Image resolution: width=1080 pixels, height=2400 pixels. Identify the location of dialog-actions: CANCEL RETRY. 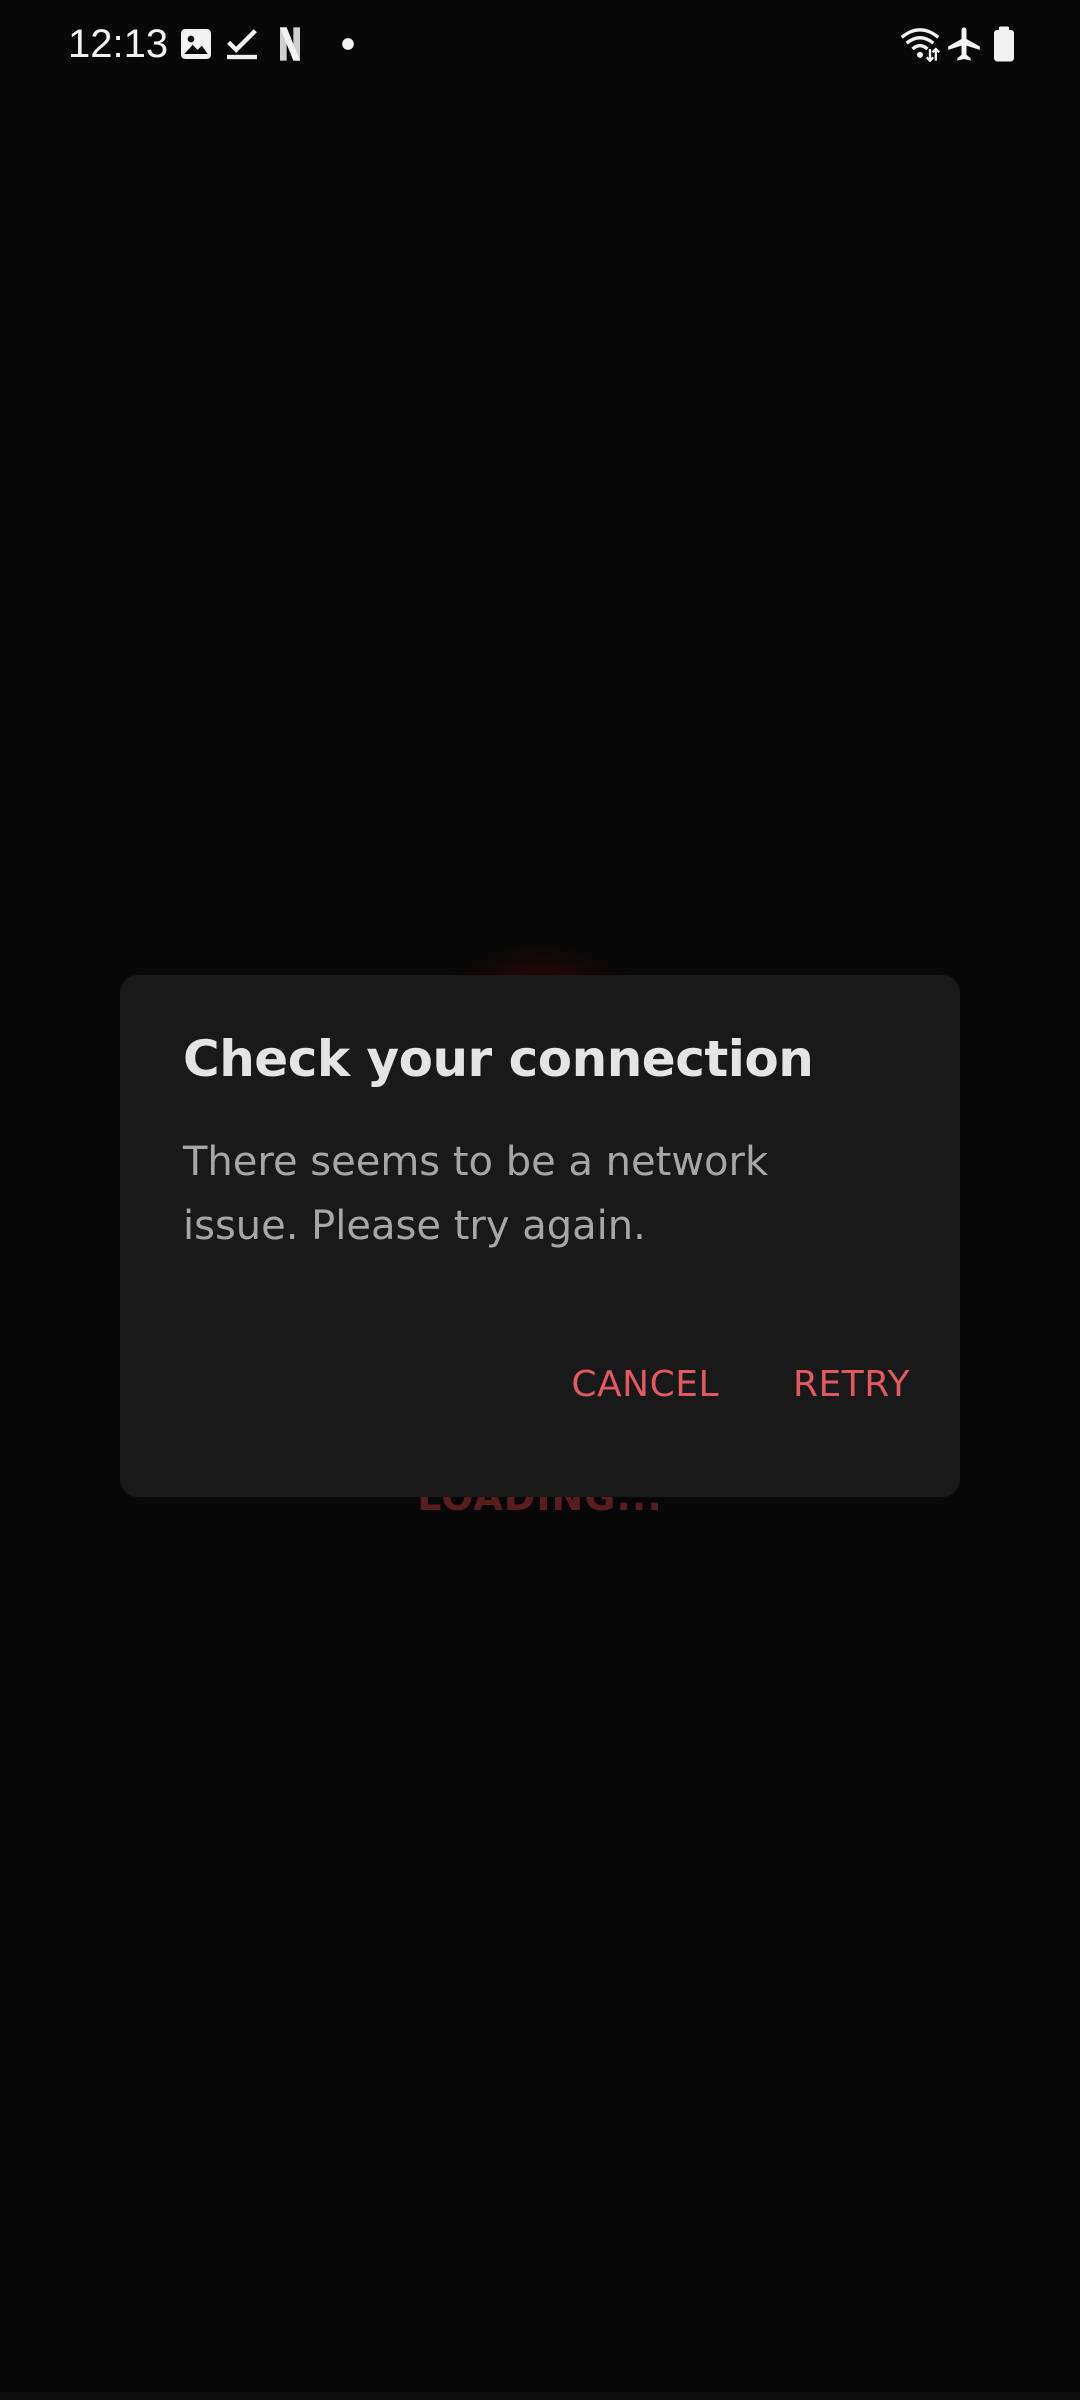
(740, 1385).